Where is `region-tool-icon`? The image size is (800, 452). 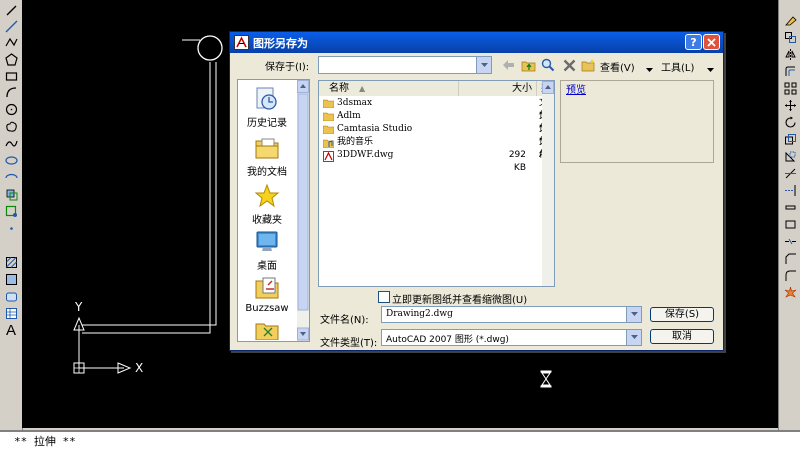
region-tool-icon is located at coordinates (11, 296).